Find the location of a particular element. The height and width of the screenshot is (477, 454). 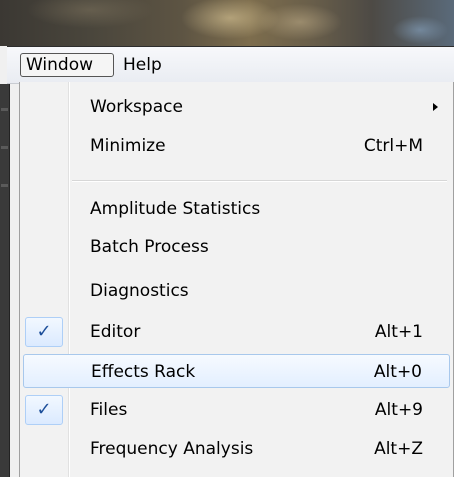

menu-item-workspace: Workspace is located at coordinates (236, 107).